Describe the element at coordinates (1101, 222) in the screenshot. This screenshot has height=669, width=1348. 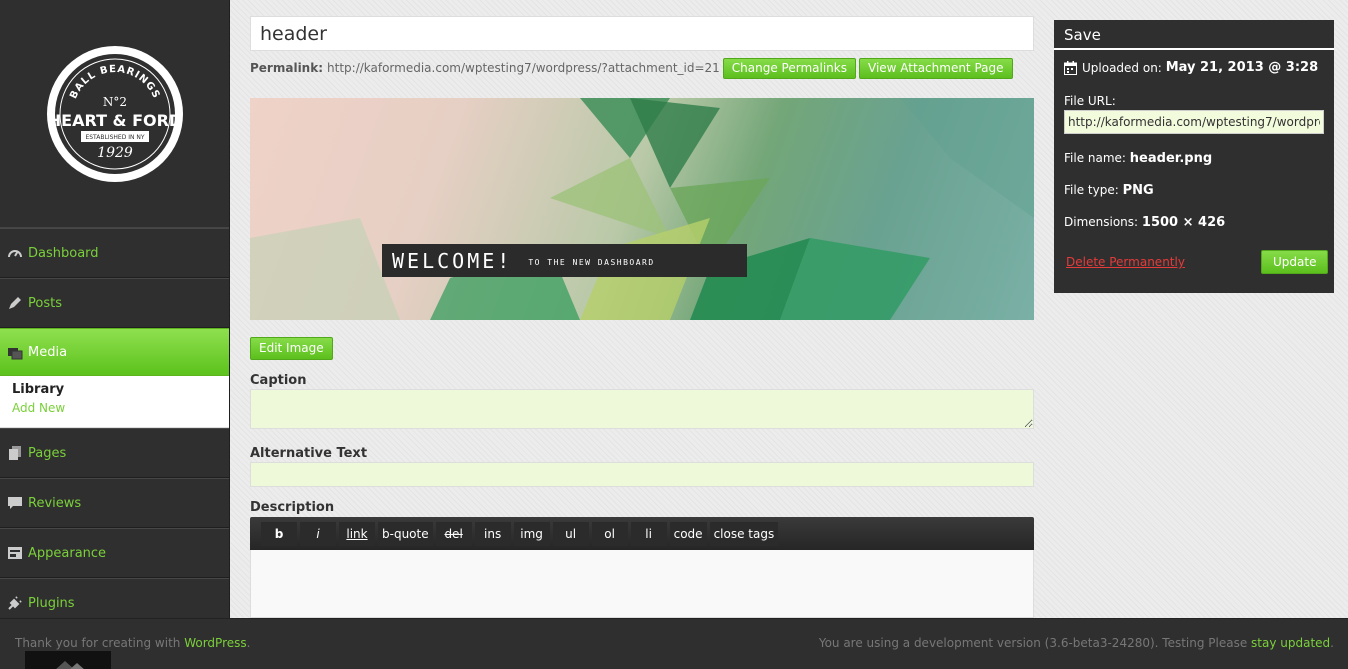
I see `dimensions-label: Dimensions:` at that location.